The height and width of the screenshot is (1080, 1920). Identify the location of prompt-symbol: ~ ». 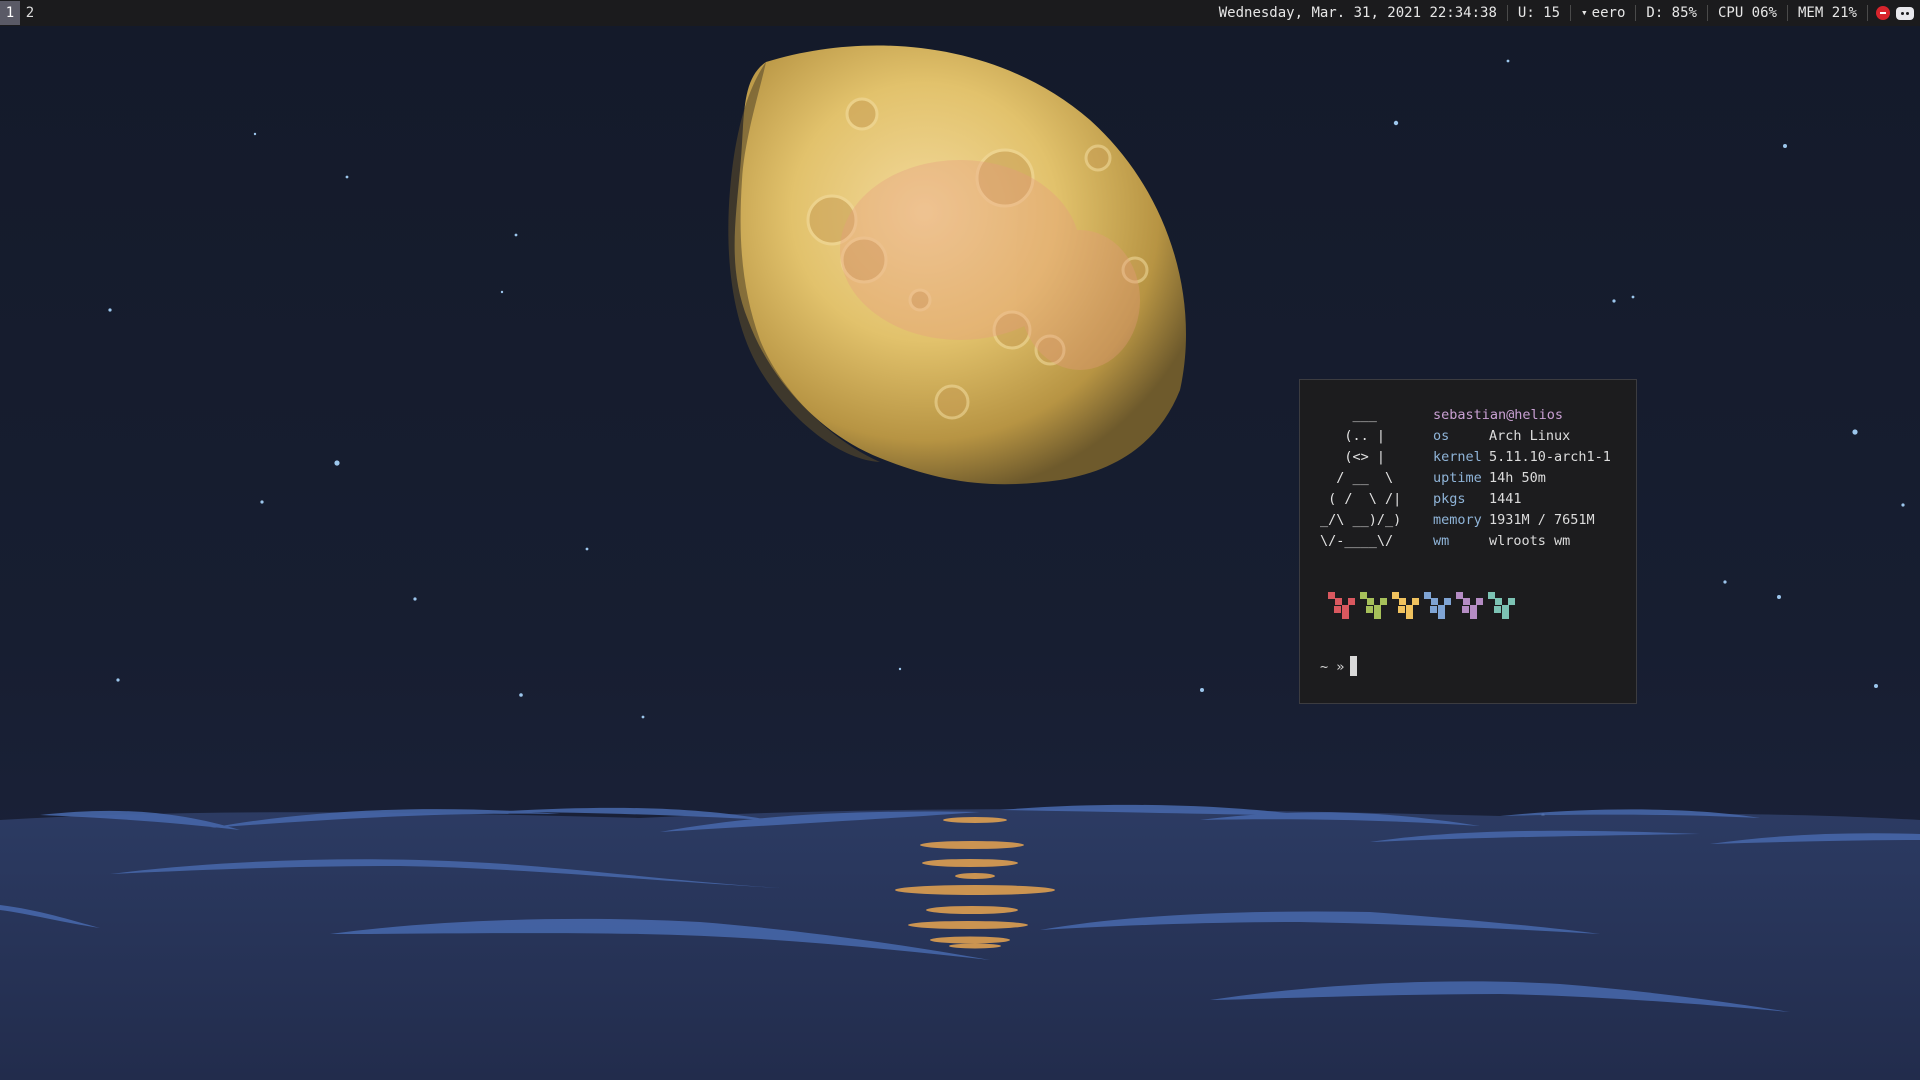
(1332, 667).